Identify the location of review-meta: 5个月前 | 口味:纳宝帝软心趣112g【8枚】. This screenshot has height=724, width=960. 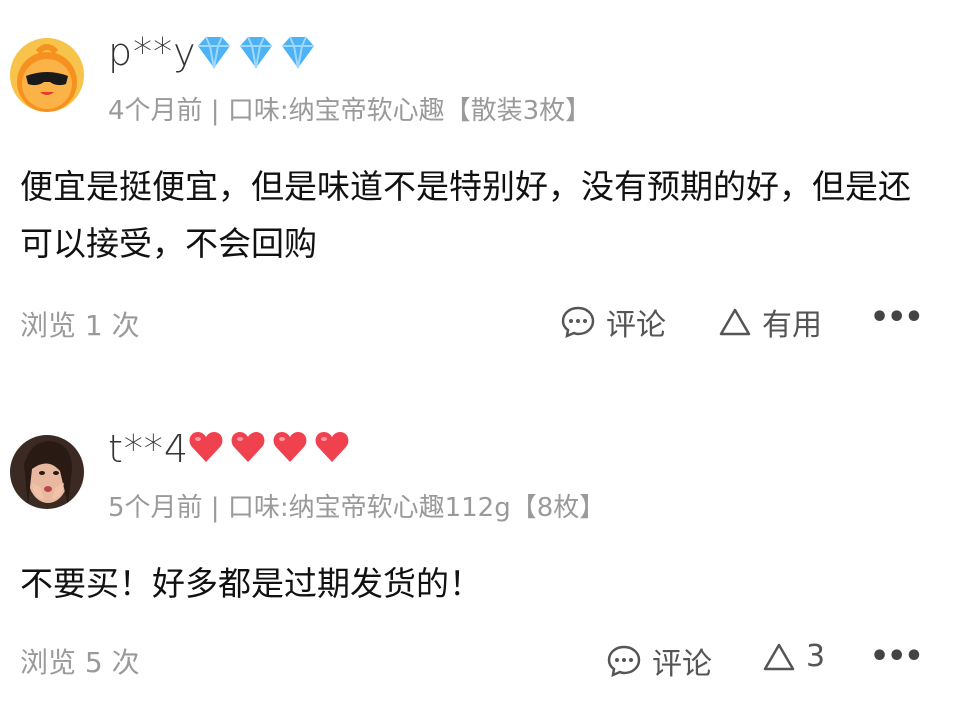
(357, 508).